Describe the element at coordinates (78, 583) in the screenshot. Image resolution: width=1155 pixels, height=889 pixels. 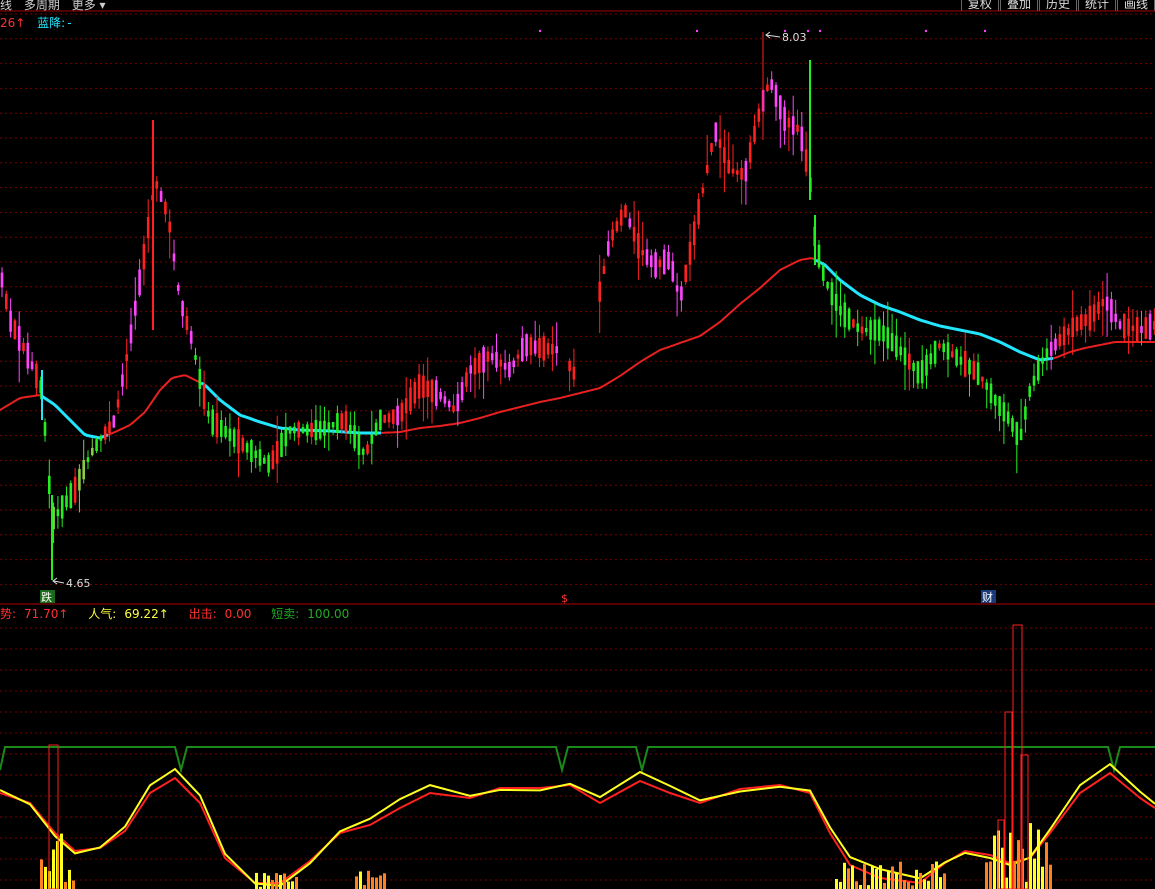
I see `low-price-label: 4.65` at that location.